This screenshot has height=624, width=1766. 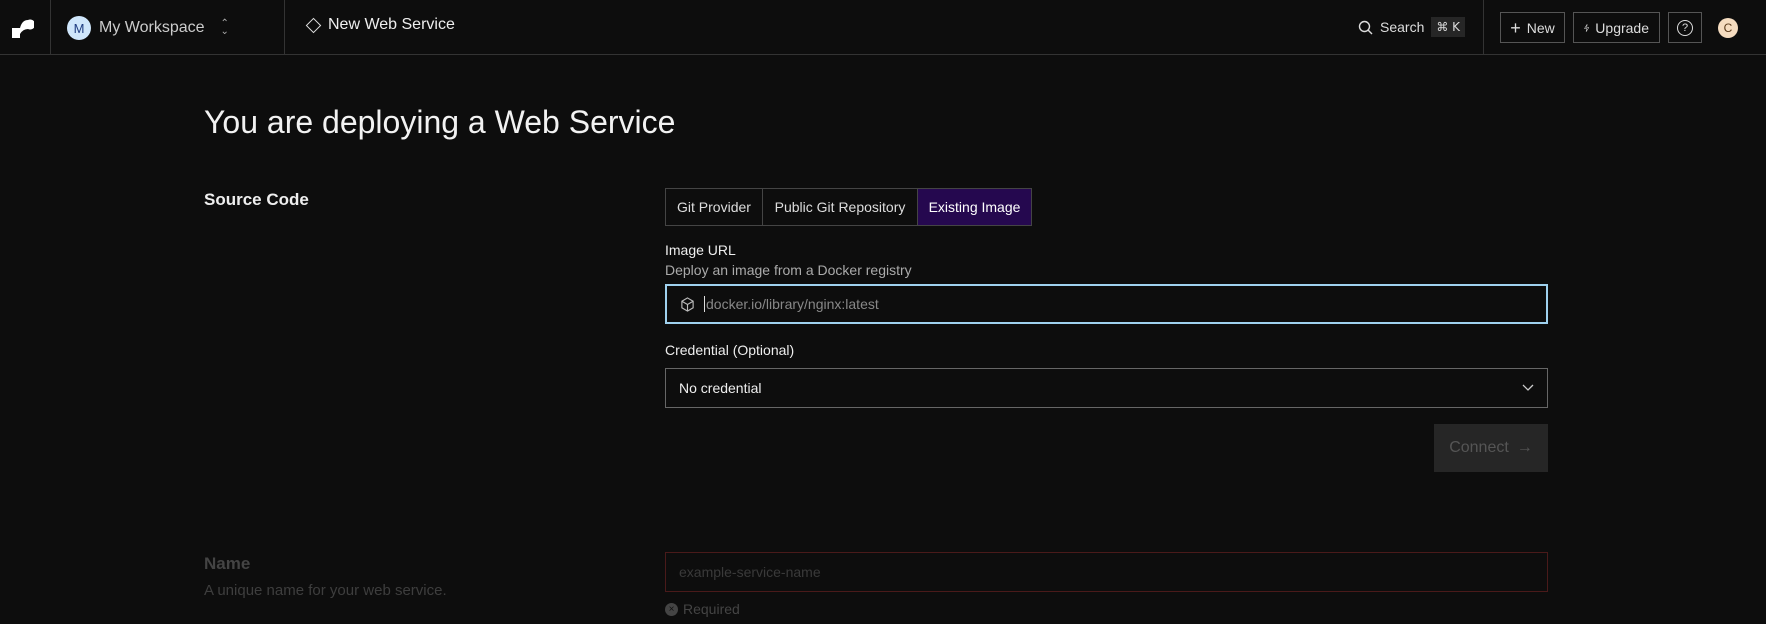 I want to click on error-text: Required, so click(x=711, y=609).